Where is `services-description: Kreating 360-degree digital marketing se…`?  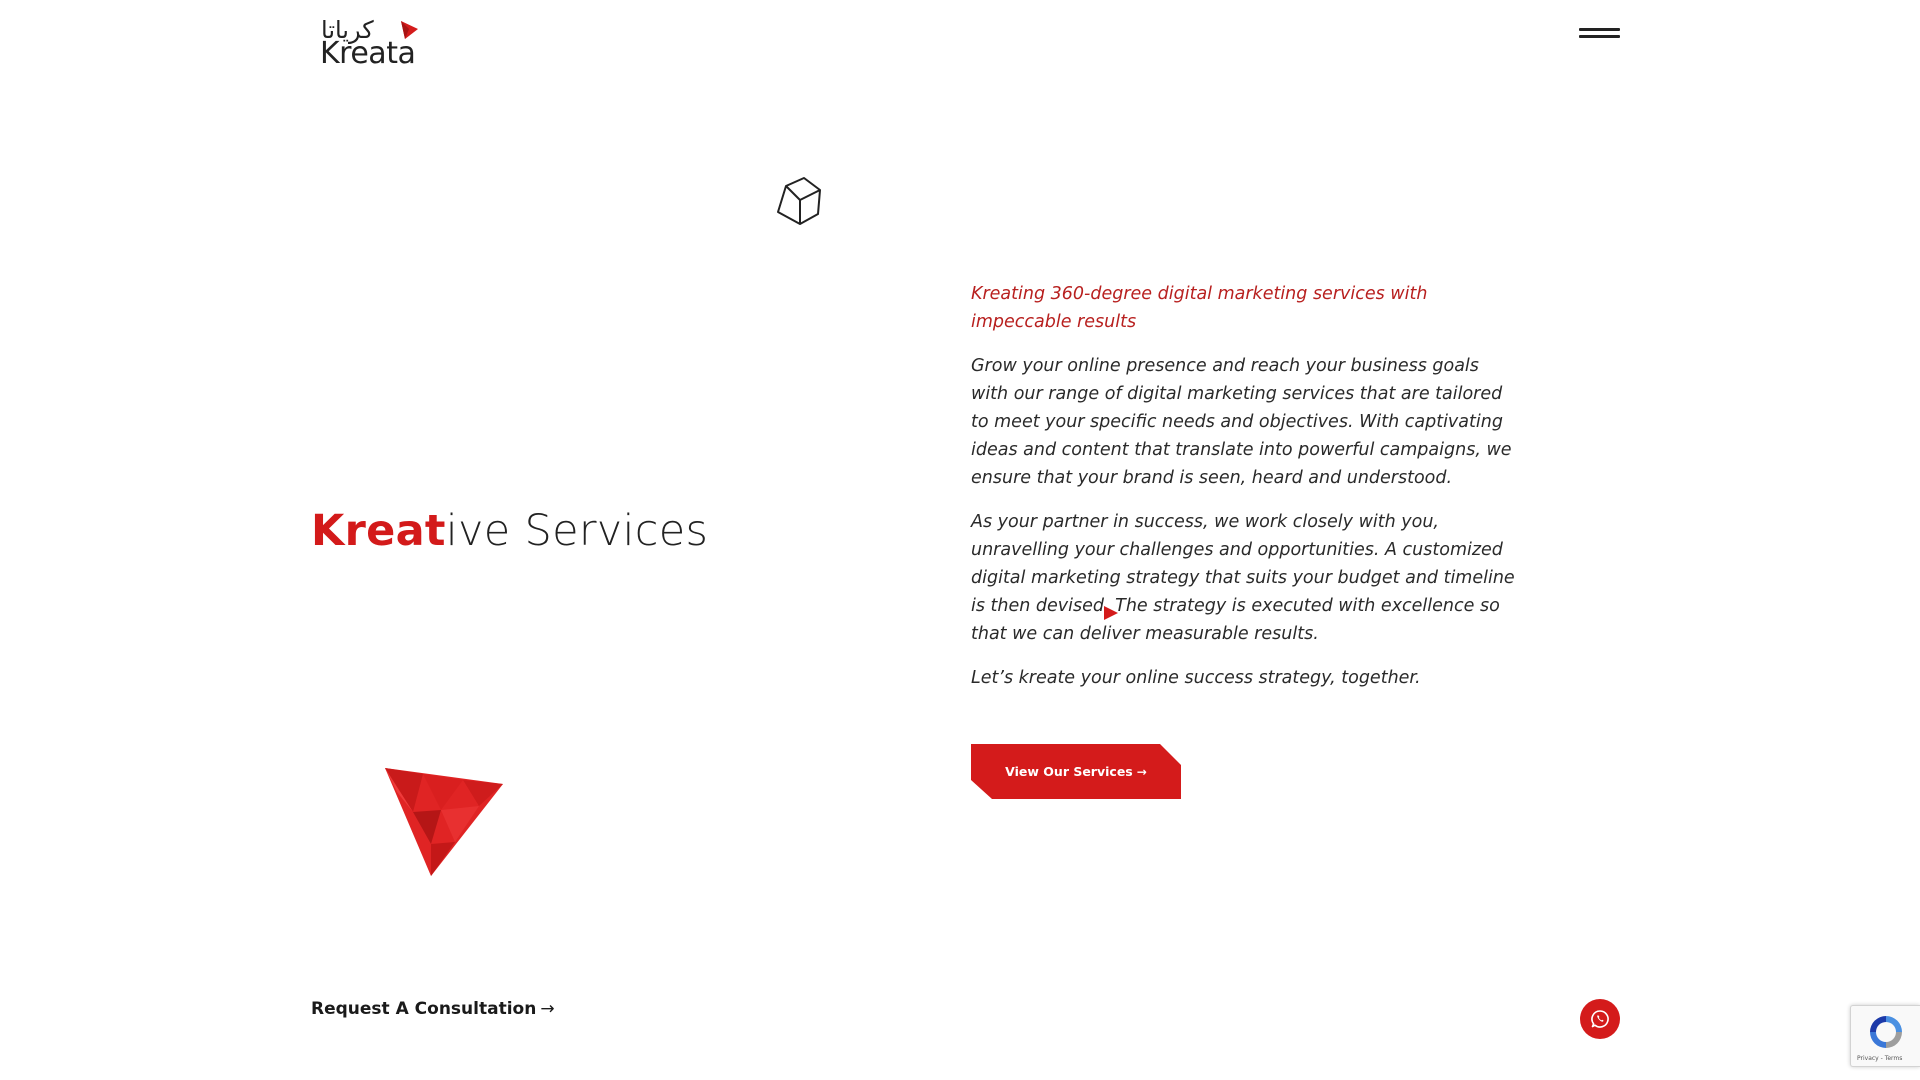
services-description: Kreating 360-degree digital marketing se… is located at coordinates (1245, 494).